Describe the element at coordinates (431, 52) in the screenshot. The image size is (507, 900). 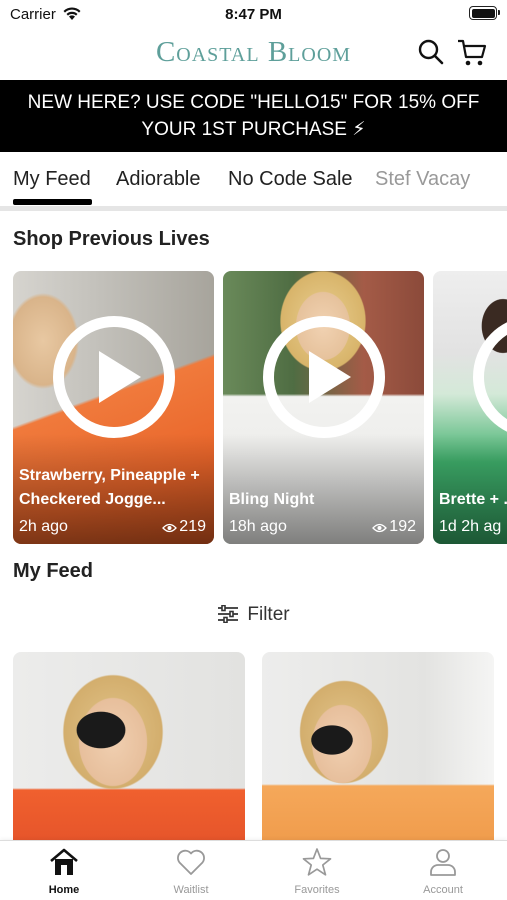
I see `search-icon` at that location.